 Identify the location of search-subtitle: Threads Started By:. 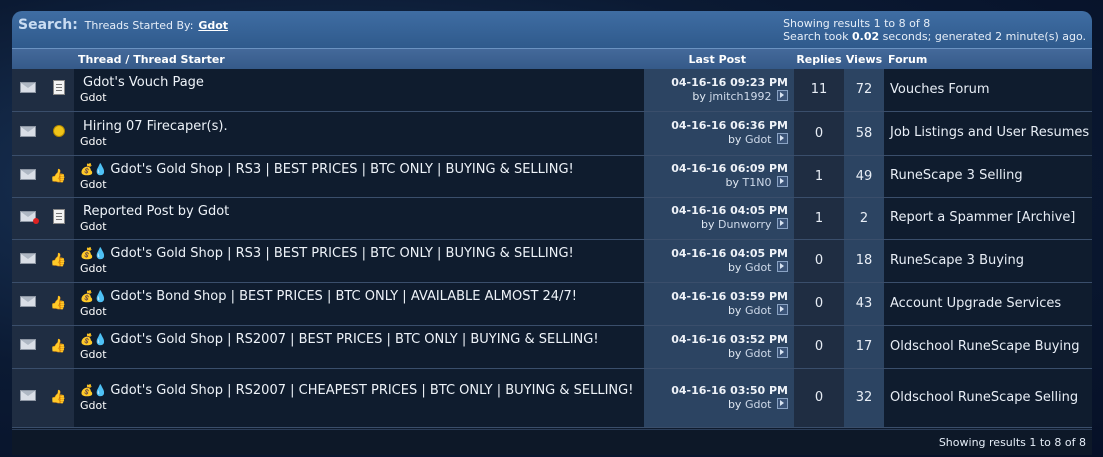
(139, 25).